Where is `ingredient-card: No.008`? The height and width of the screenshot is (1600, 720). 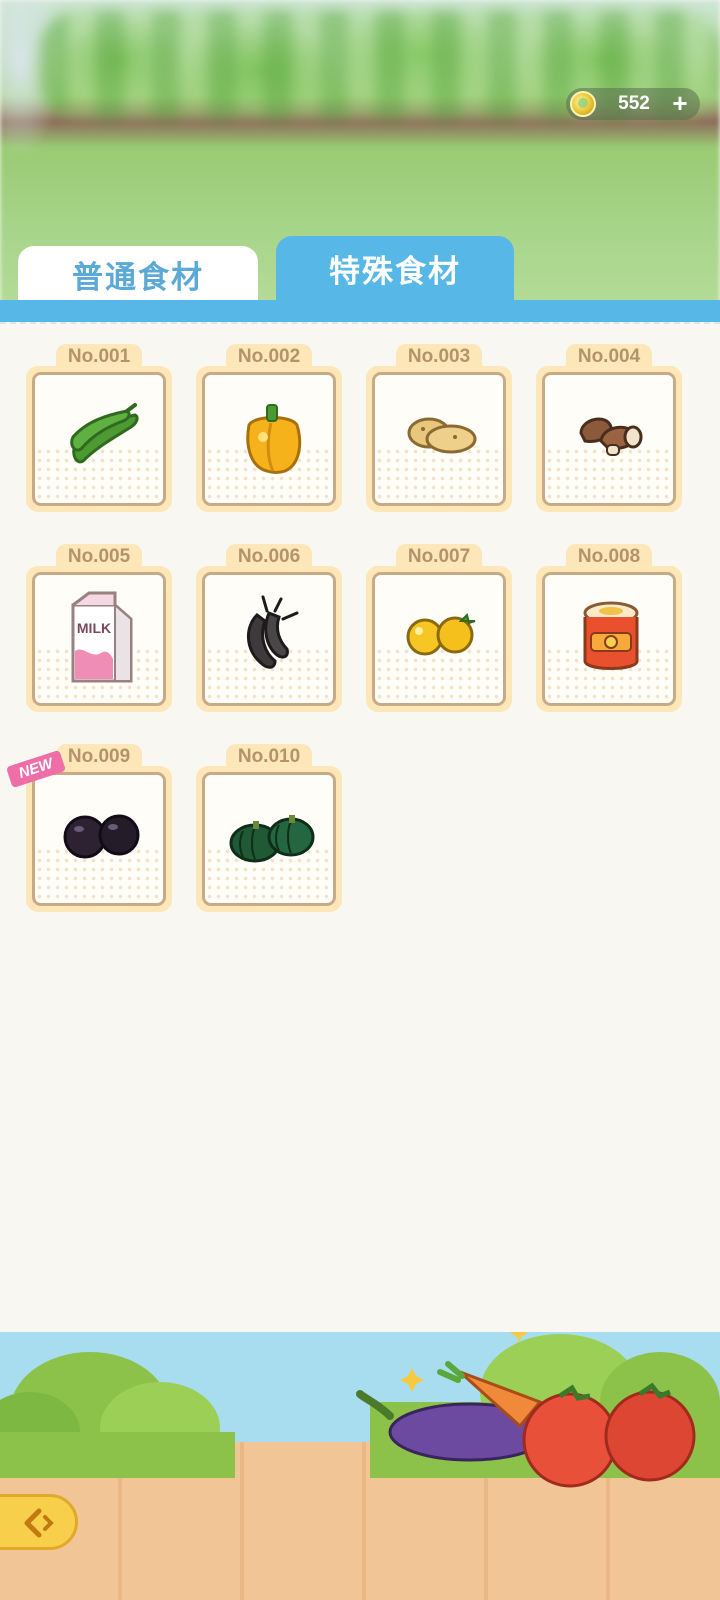
ingredient-card: No.008 is located at coordinates (609, 628).